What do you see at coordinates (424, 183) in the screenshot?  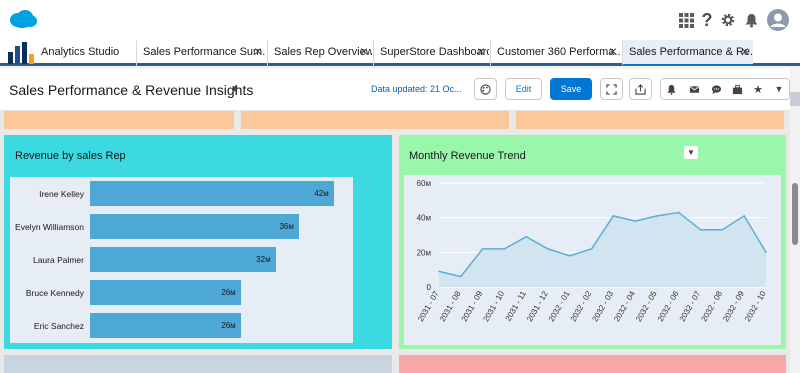 I see `y-tick-label: 60м` at bounding box center [424, 183].